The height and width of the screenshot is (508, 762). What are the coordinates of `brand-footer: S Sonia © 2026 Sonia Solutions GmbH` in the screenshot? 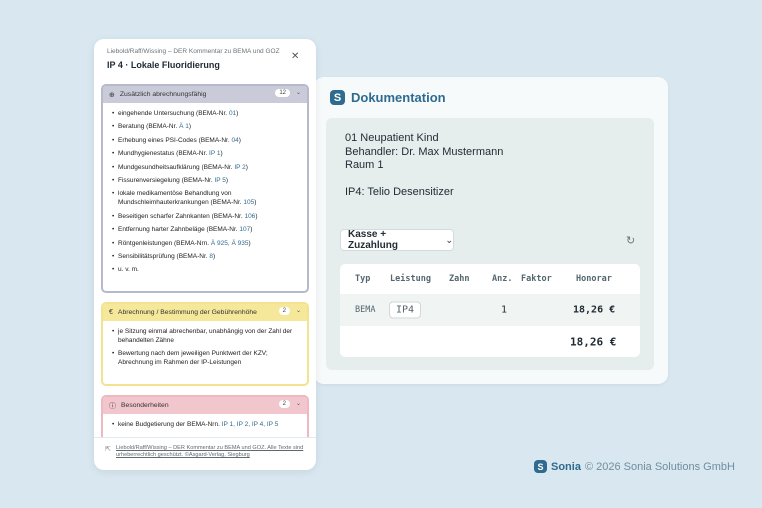 It's located at (634, 466).